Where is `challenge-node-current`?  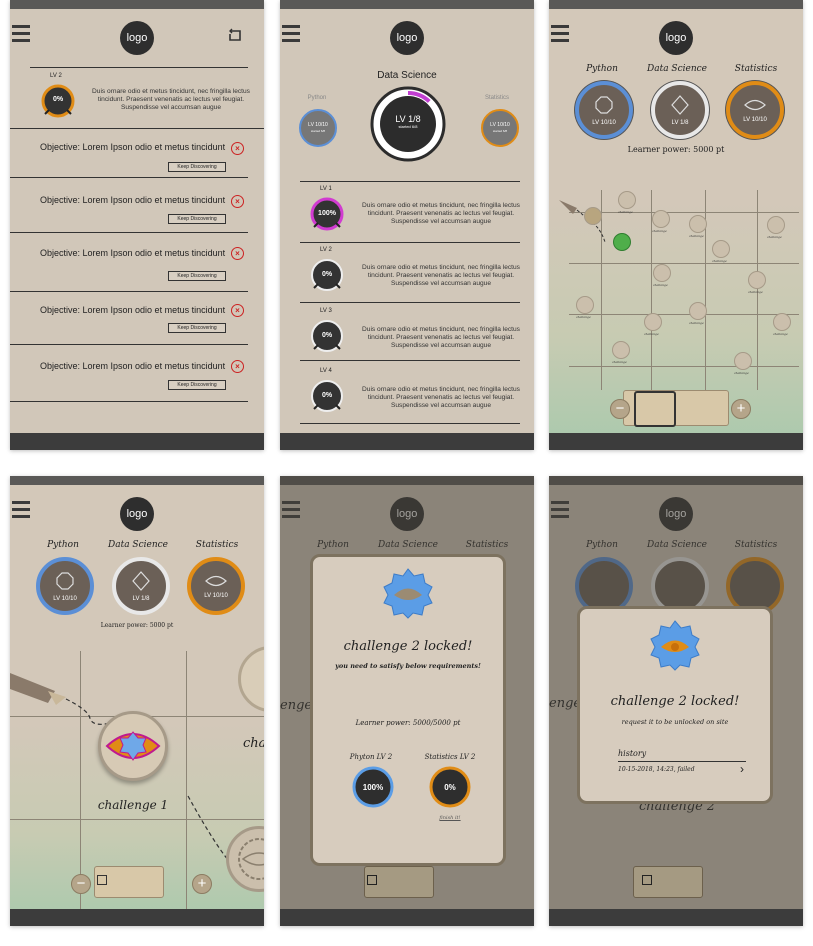
challenge-node-current is located at coordinates (622, 242).